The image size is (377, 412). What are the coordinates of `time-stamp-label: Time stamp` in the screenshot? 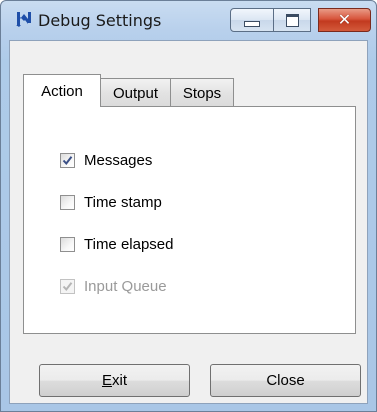 It's located at (123, 202).